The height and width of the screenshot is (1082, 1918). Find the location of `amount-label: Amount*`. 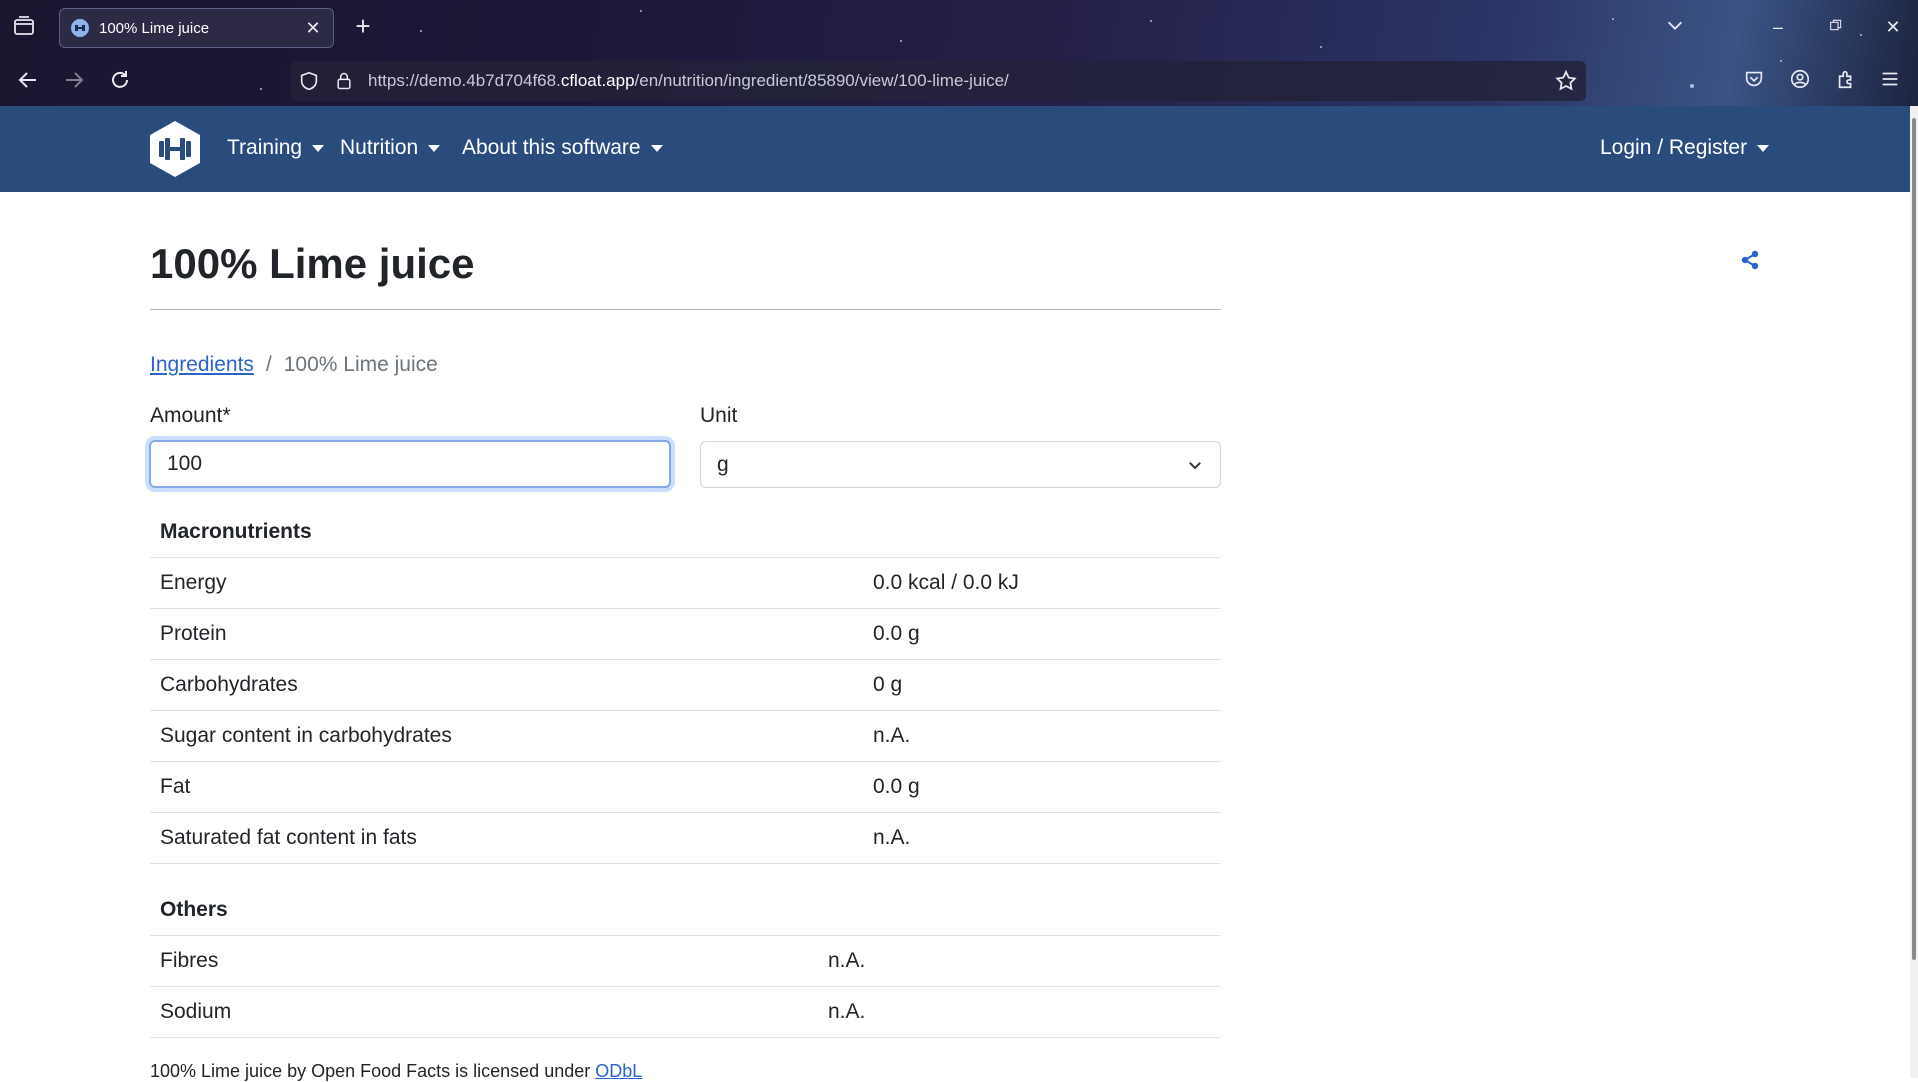

amount-label: Amount* is located at coordinates (190, 415).